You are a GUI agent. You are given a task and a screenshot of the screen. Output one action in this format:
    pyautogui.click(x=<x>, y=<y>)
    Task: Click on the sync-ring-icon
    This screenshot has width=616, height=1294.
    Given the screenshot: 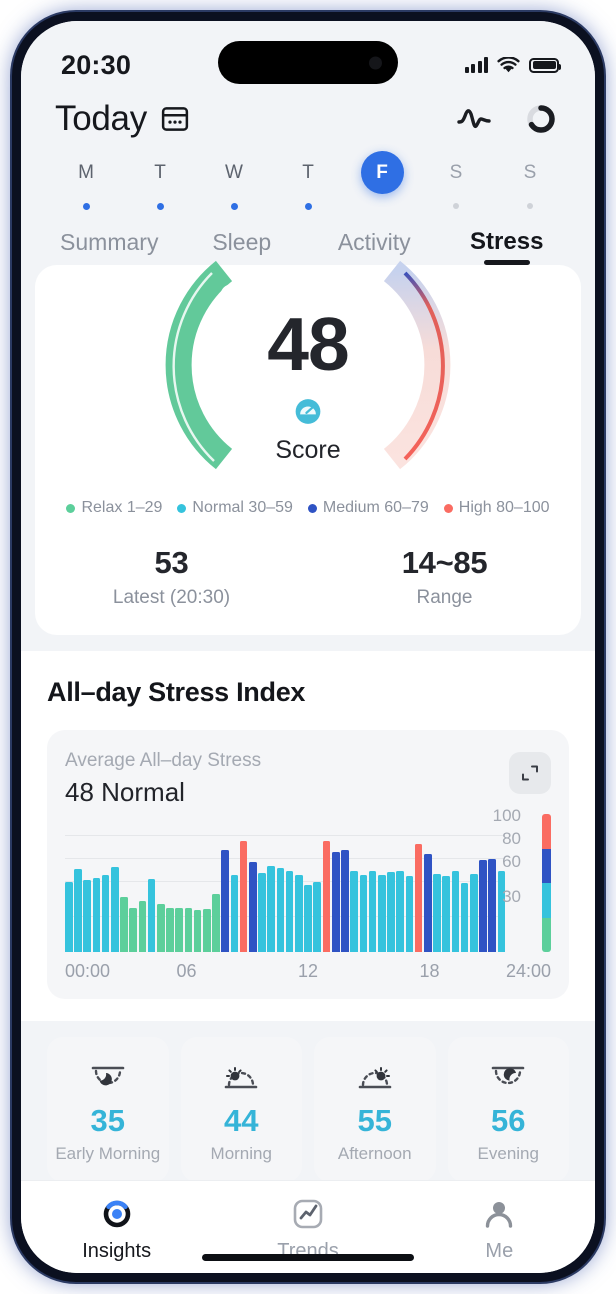 What is the action you would take?
    pyautogui.click(x=541, y=119)
    